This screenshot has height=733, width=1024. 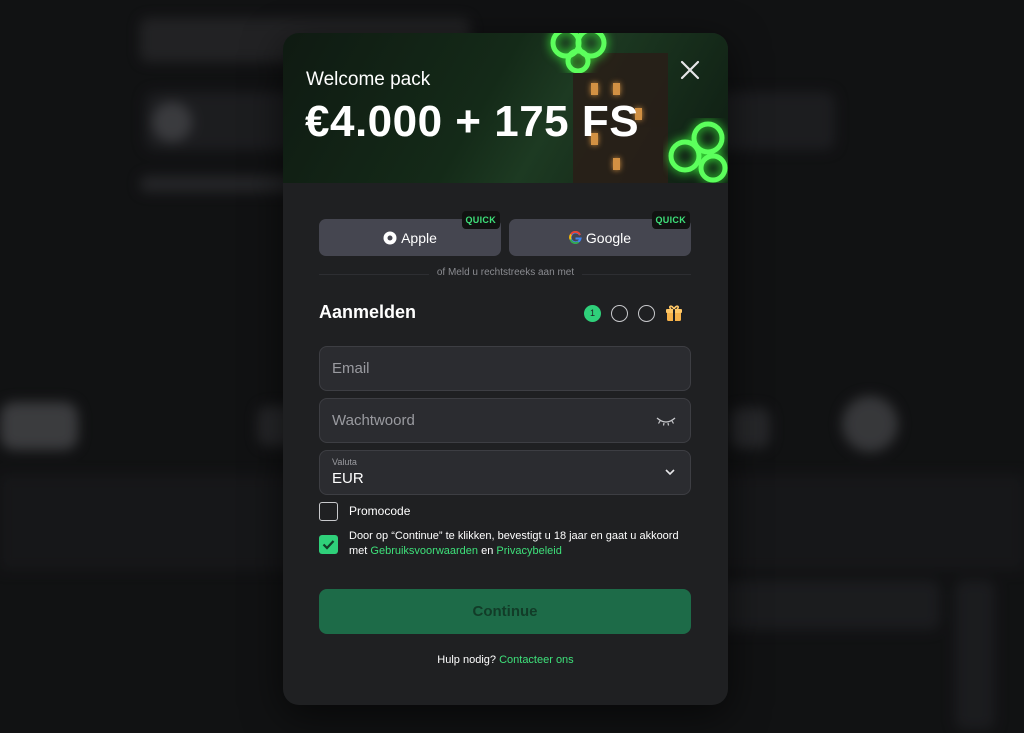 I want to click on continue-button: Continue, so click(x=505, y=611).